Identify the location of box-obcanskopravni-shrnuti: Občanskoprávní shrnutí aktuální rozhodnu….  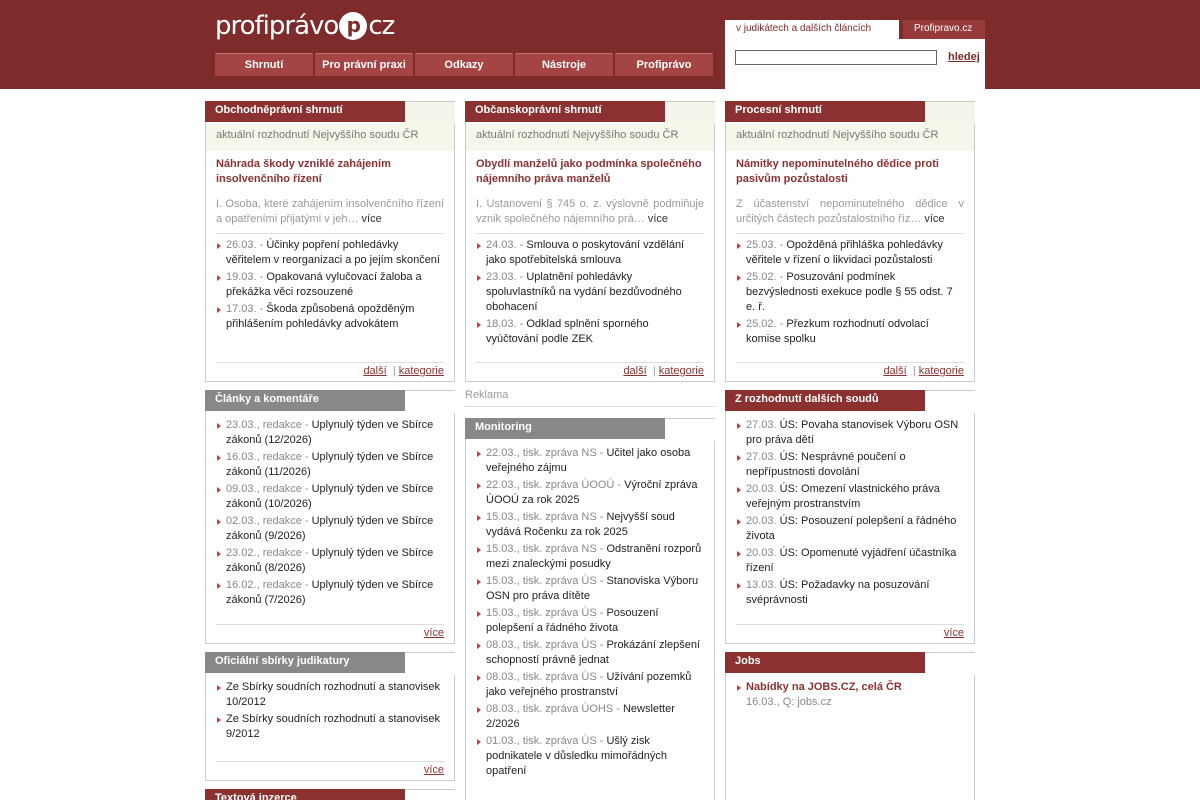
(590, 241).